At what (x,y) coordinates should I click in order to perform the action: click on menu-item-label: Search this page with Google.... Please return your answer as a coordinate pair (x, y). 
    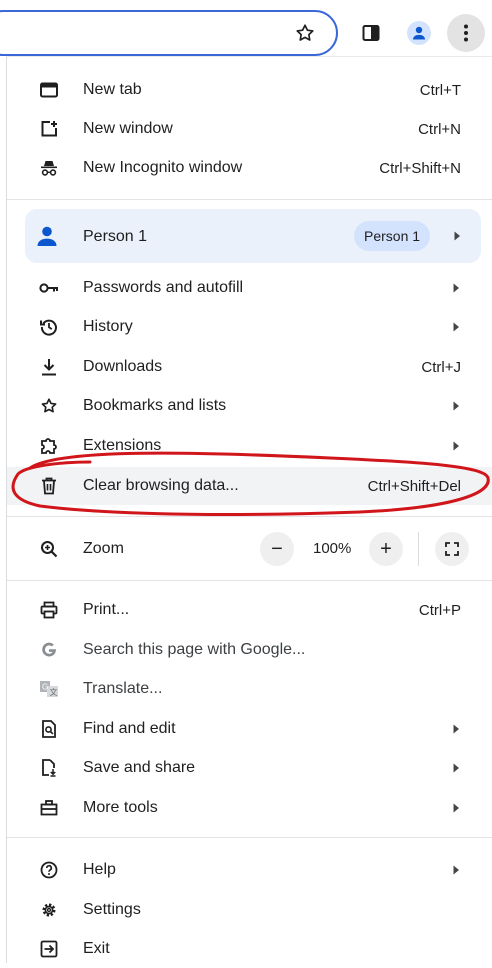
    Looking at the image, I should click on (194, 649).